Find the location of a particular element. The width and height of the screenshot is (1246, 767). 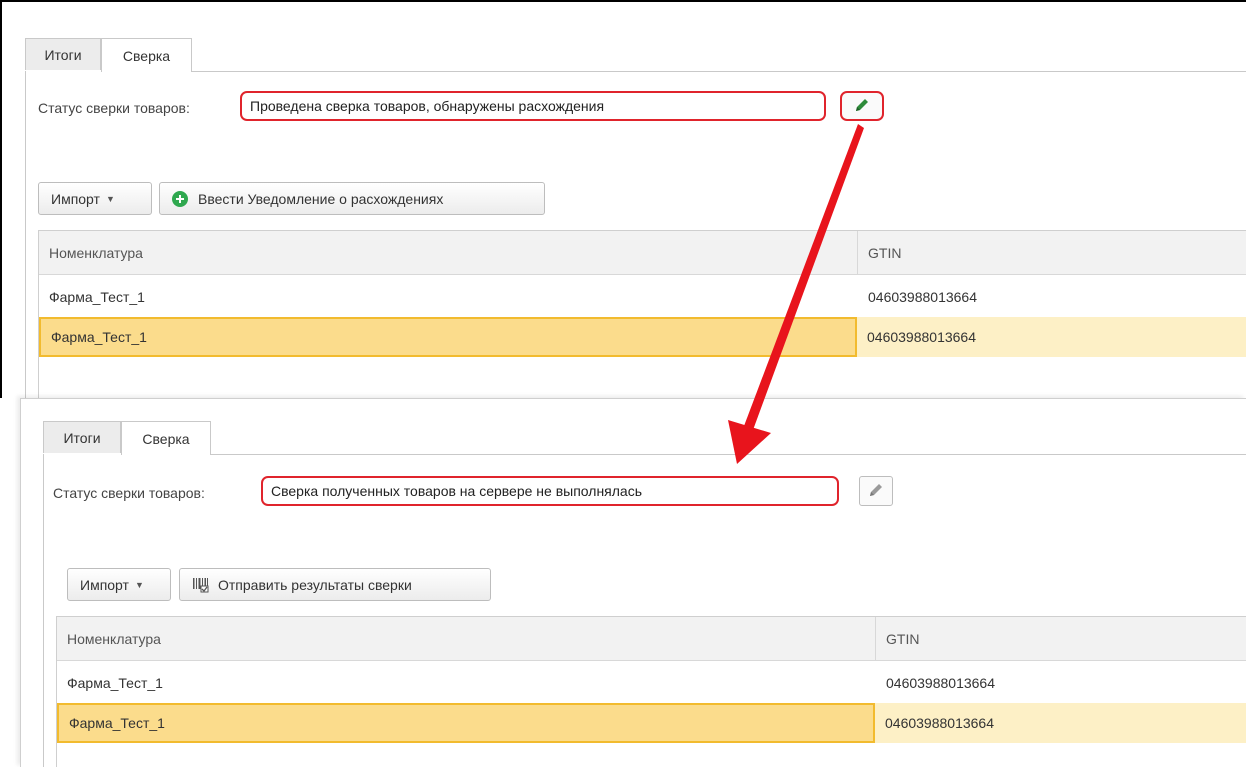

plus-circle-icon is located at coordinates (180, 198).